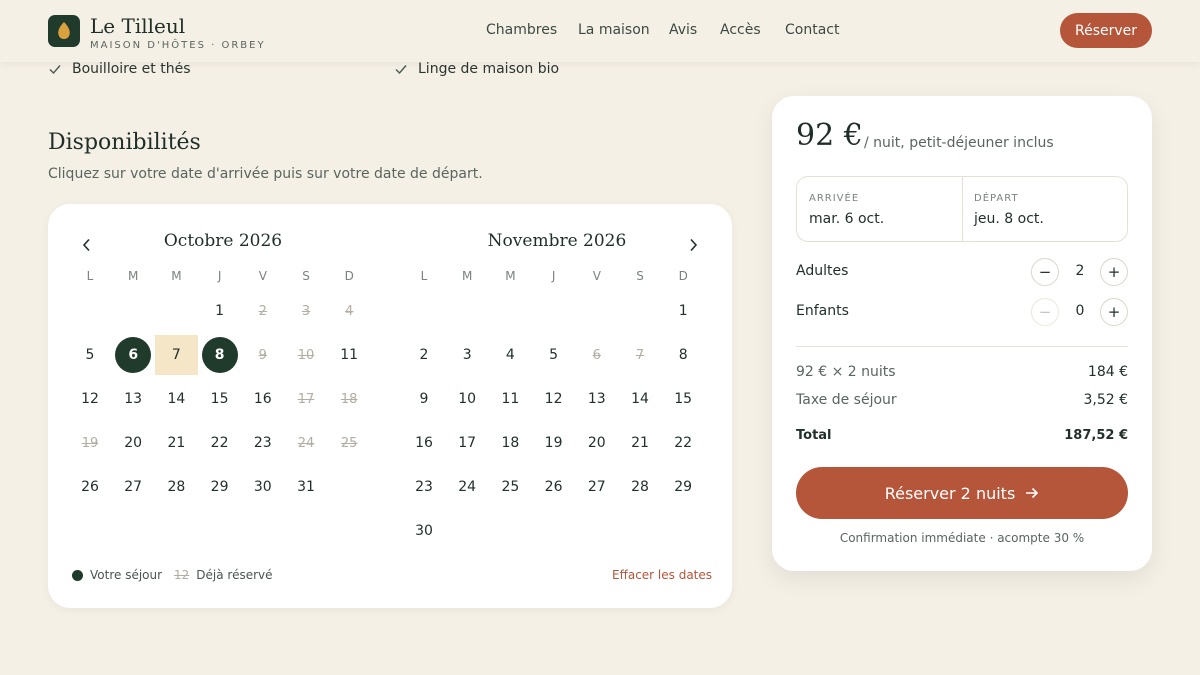 This screenshot has height=675, width=1200. What do you see at coordinates (521, 30) in the screenshot?
I see `nav-chambres: Chambres` at bounding box center [521, 30].